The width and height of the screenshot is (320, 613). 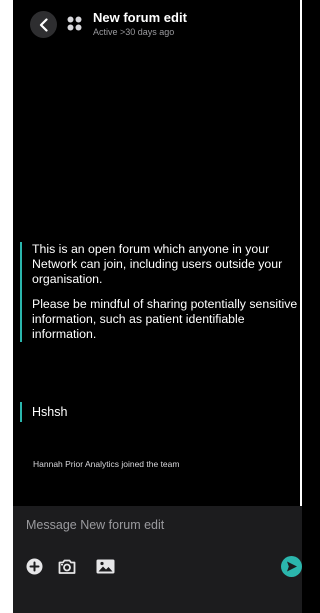 What do you see at coordinates (140, 17) in the screenshot?
I see `chat-title: New forum edit` at bounding box center [140, 17].